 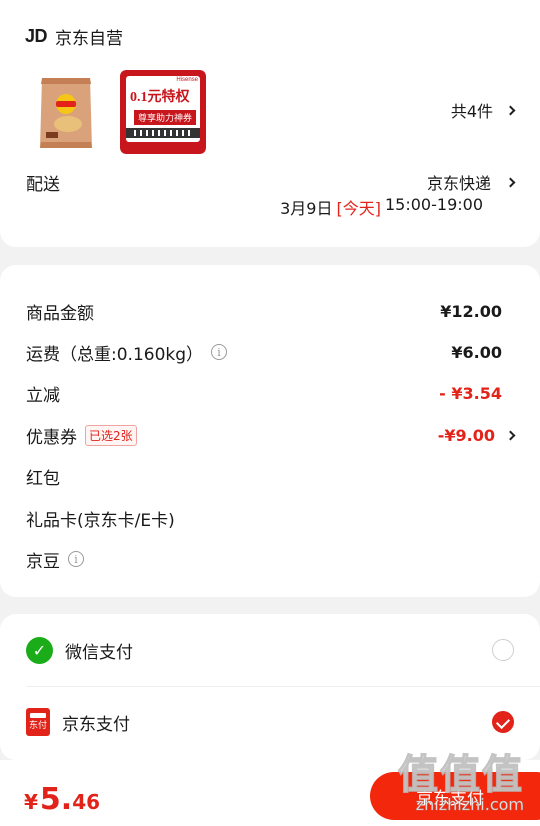 What do you see at coordinates (160, 97) in the screenshot?
I see `coupon-headline: 0.1元特权` at bounding box center [160, 97].